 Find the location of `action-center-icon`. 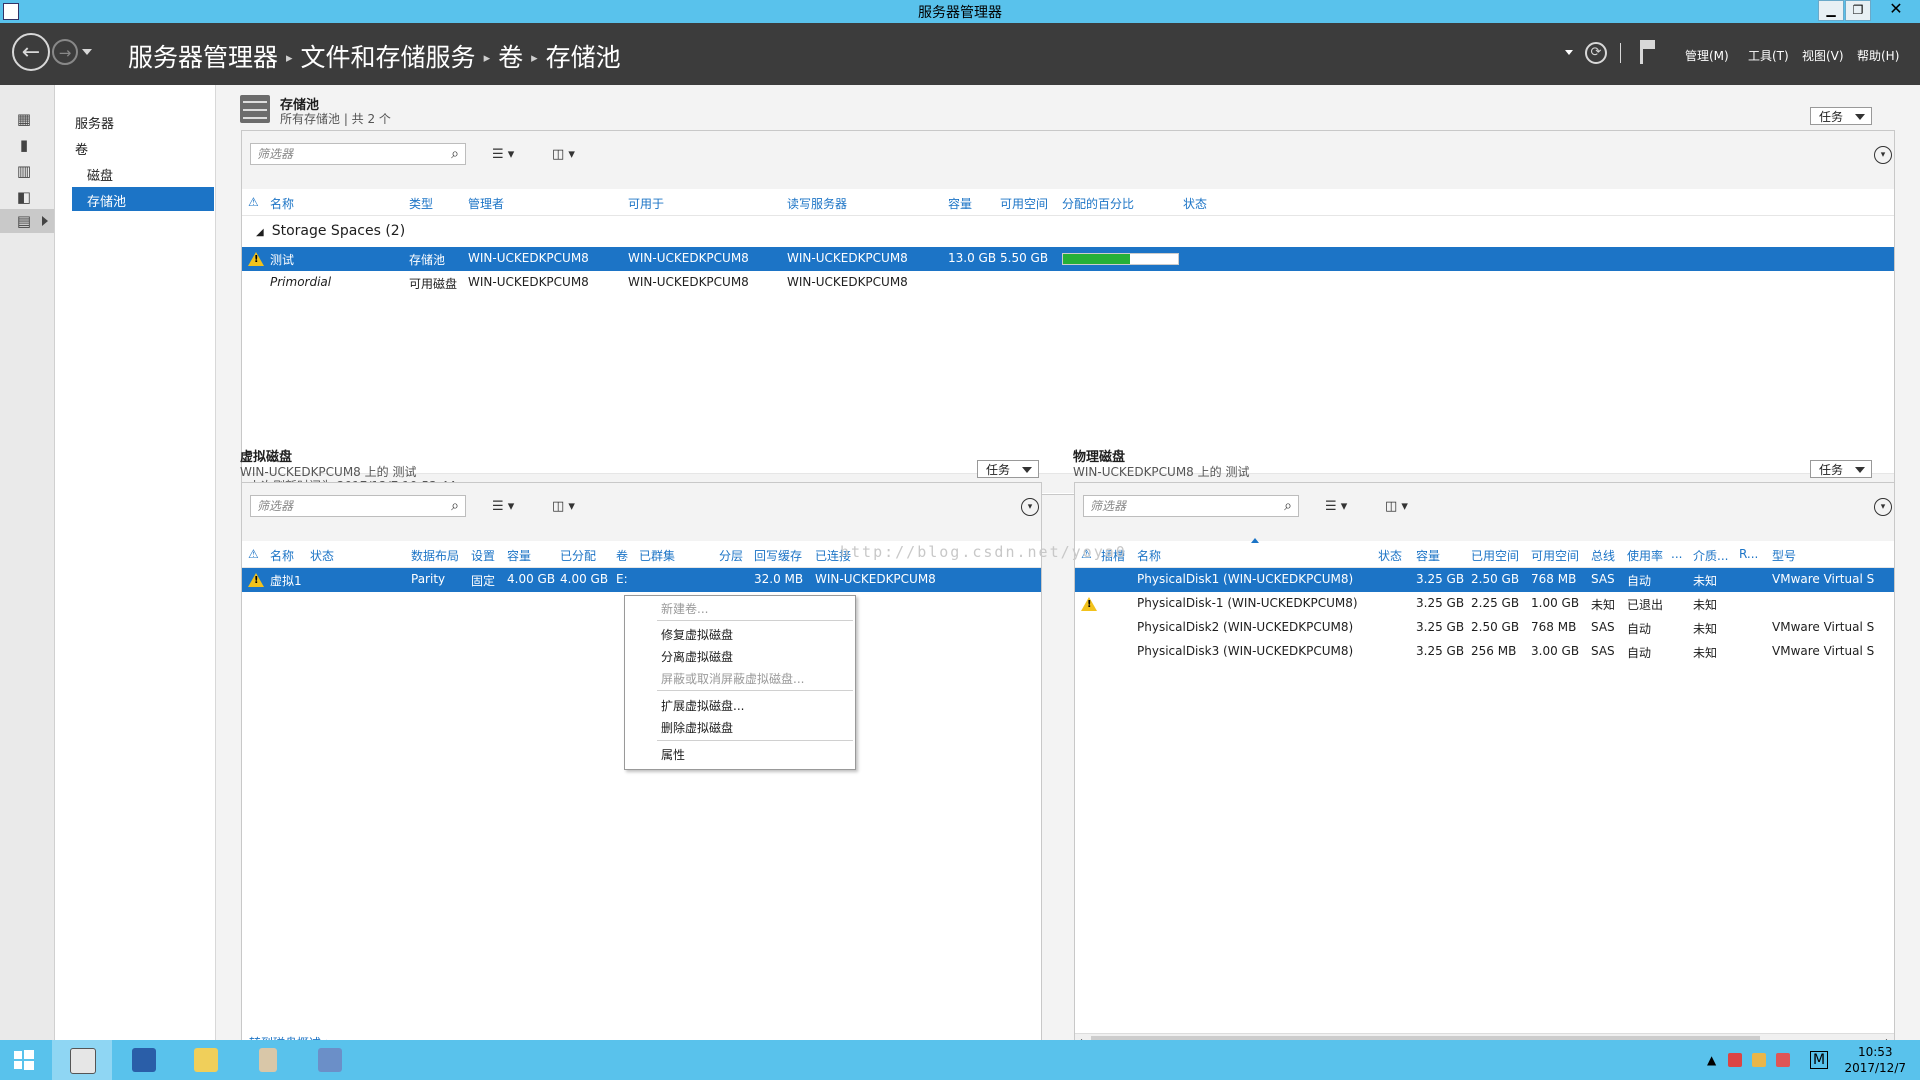

action-center-icon is located at coordinates (1735, 1060).